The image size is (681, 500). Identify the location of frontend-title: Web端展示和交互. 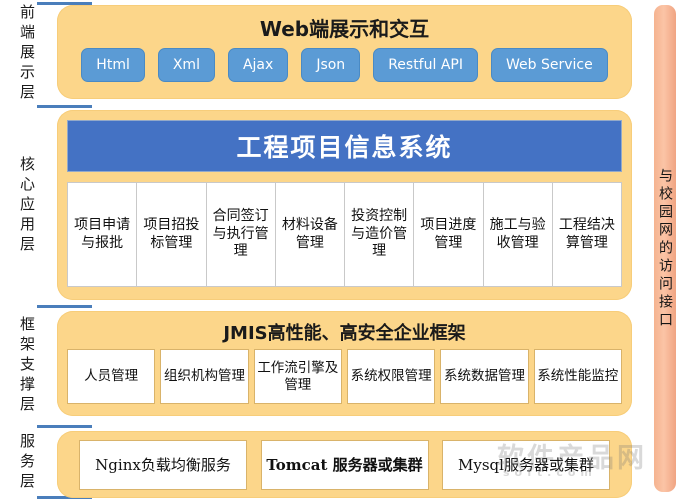
(344, 29).